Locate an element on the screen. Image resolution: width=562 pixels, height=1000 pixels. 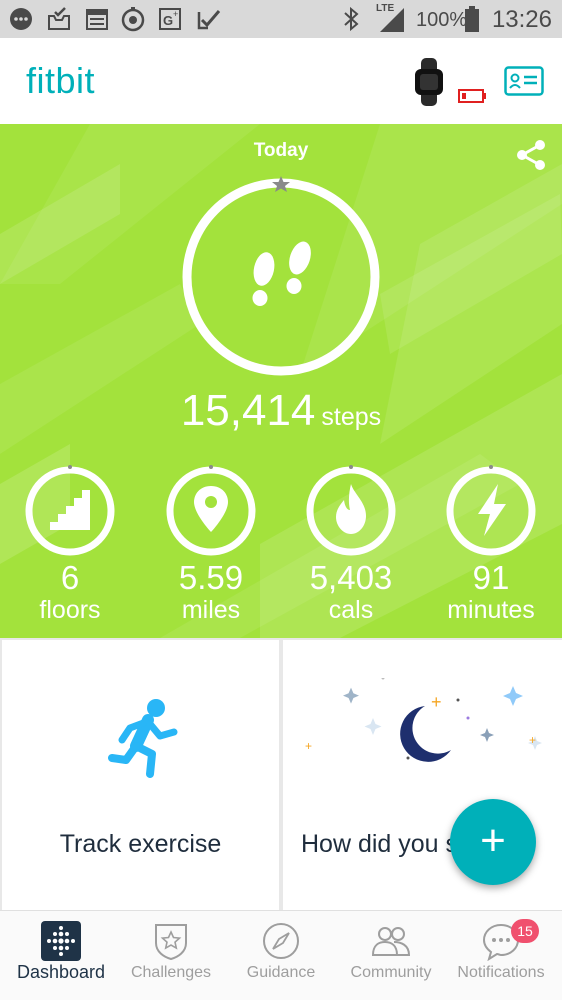
distance-stat: 5.59 miles is located at coordinates (211, 544).